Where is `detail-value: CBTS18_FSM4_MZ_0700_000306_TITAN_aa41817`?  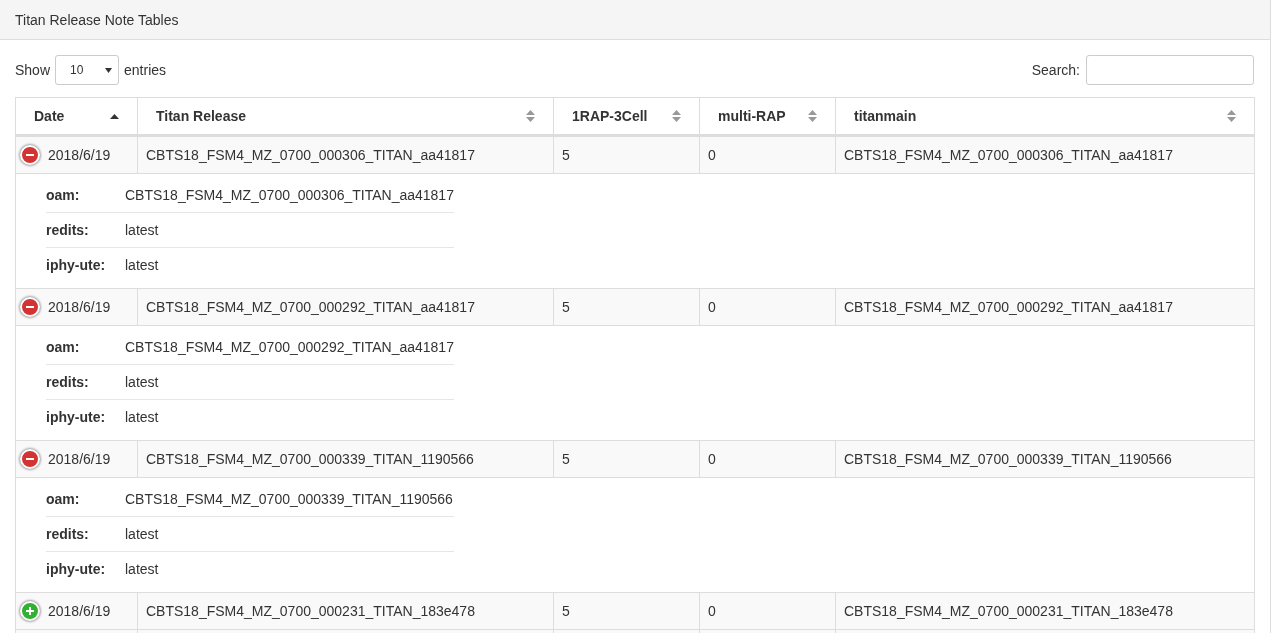 detail-value: CBTS18_FSM4_MZ_0700_000306_TITAN_aa41817 is located at coordinates (289, 195).